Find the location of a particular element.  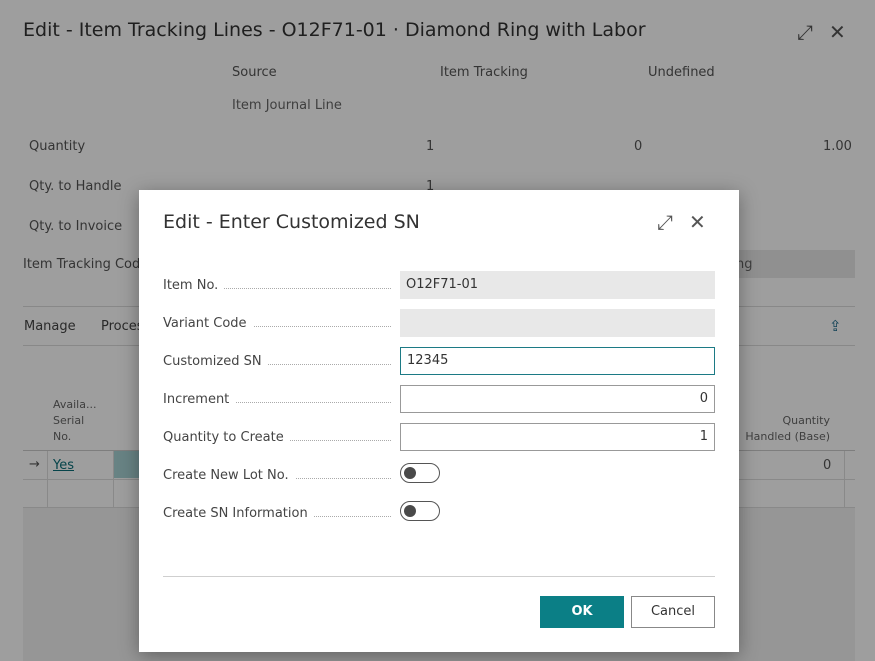

customized-sn-row: Customized SN 12345 is located at coordinates (439, 361).